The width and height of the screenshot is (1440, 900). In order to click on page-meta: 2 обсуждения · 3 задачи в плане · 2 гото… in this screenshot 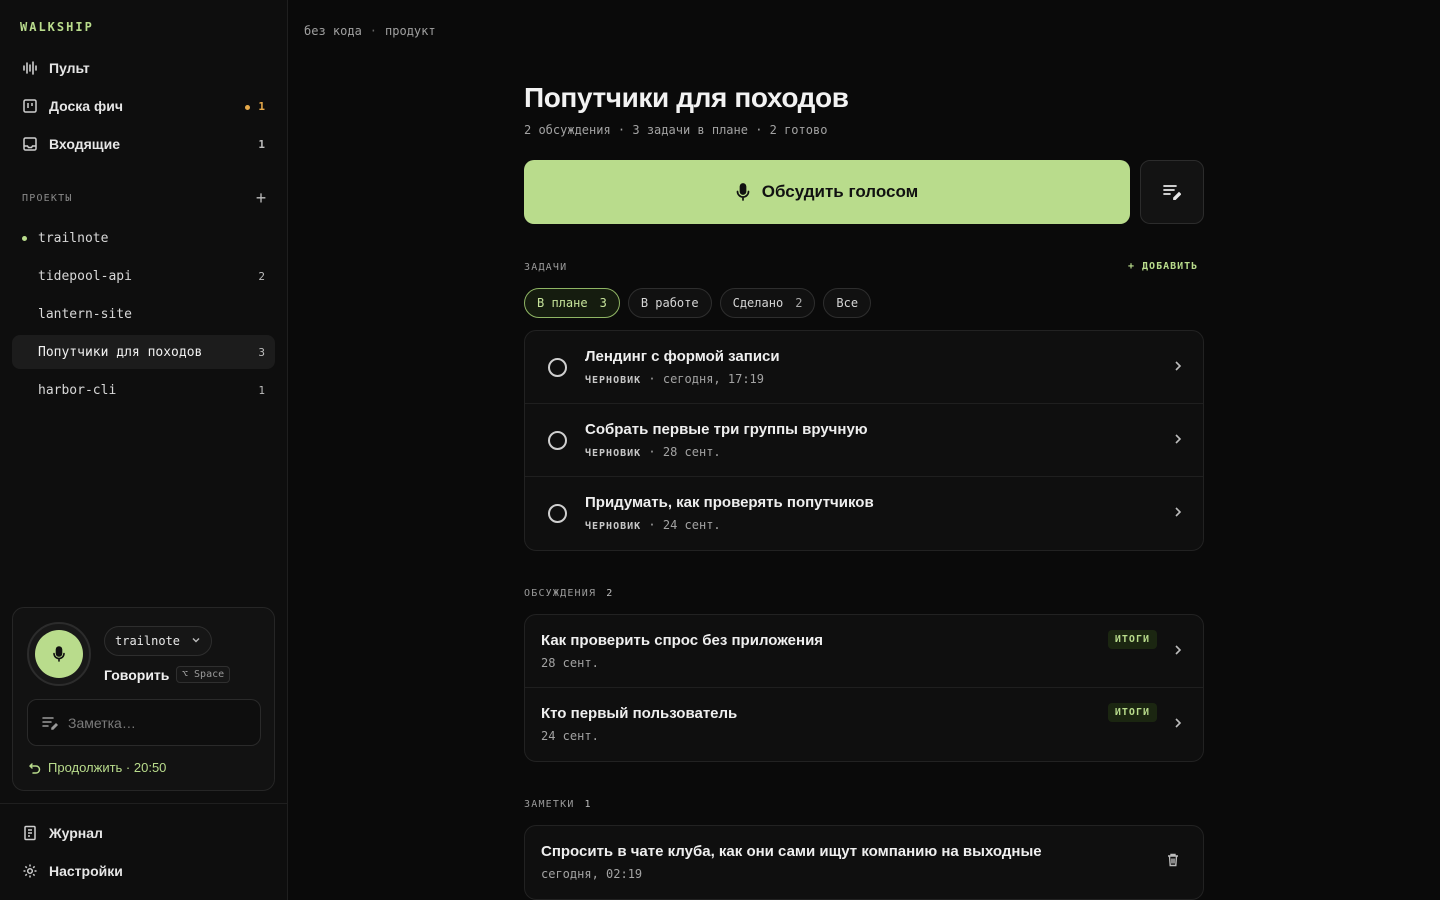, I will do `click(676, 130)`.